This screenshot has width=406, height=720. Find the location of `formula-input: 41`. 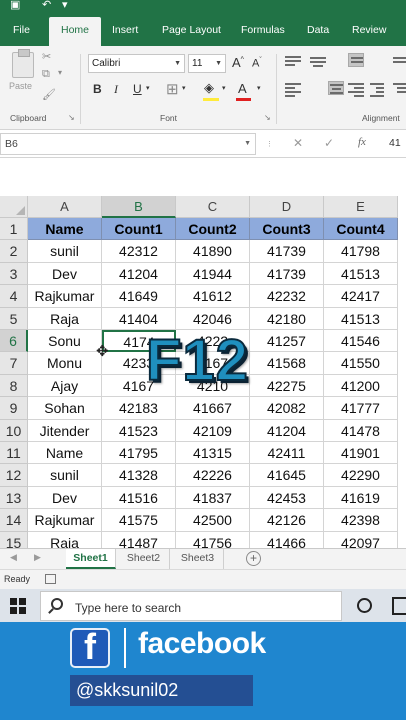

formula-input: 41 is located at coordinates (395, 143).